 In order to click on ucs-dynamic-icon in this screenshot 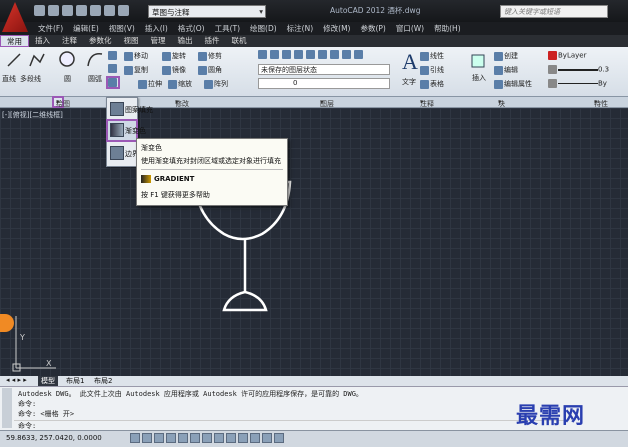, I will do `click(219, 438)`.